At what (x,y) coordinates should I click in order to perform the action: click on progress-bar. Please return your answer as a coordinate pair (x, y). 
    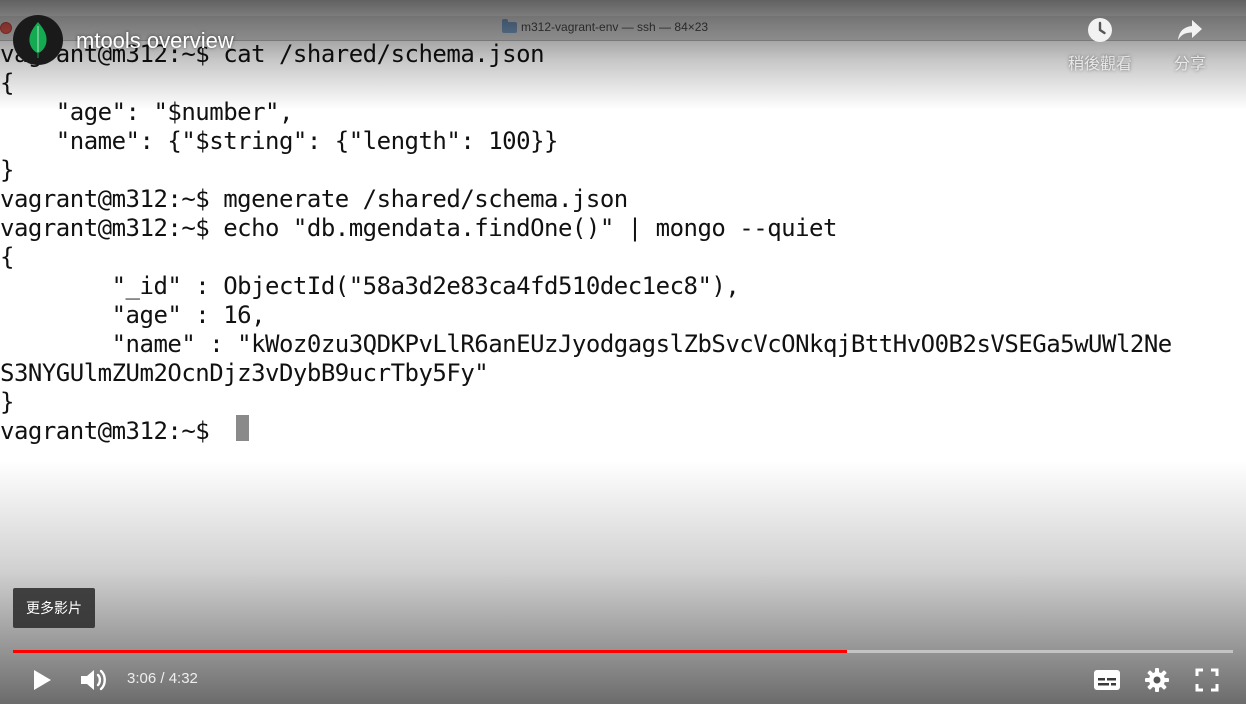
    Looking at the image, I should click on (623, 651).